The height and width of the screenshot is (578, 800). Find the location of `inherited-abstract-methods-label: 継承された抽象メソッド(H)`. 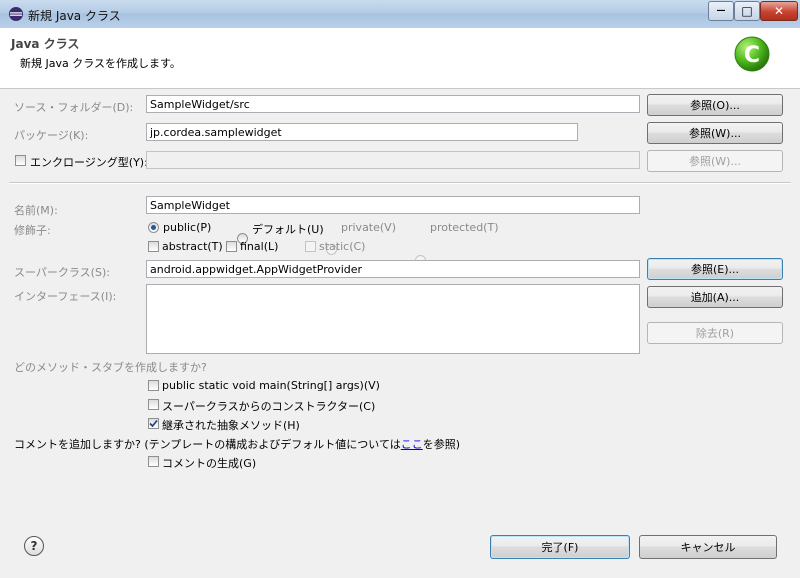

inherited-abstract-methods-label: 継承された抽象メソッド(H) is located at coordinates (231, 425).